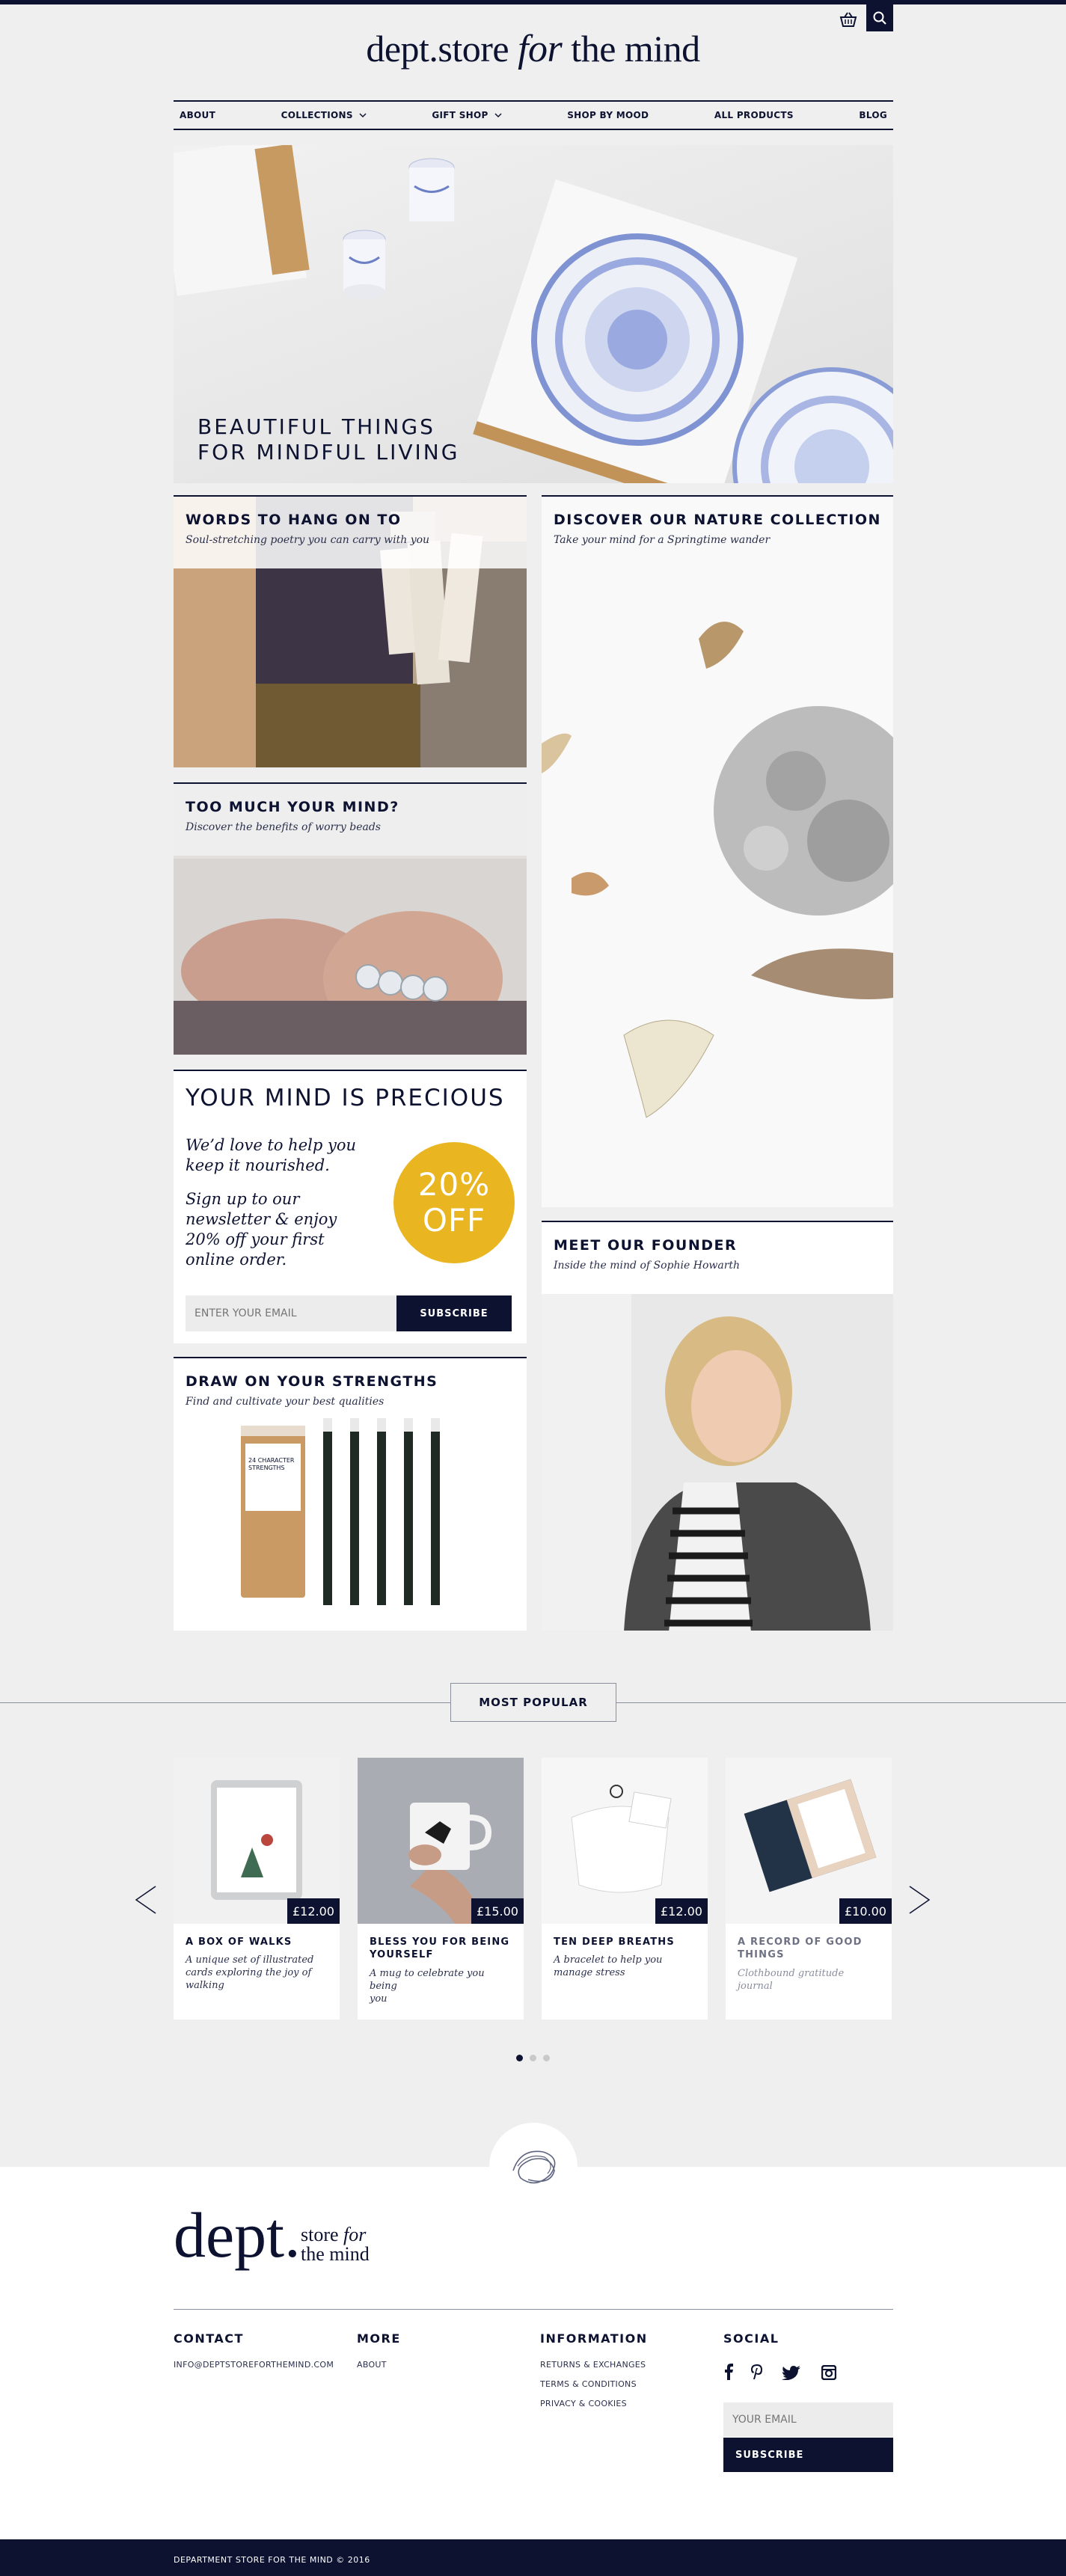 This screenshot has width=1066, height=2576. I want to click on nav-all-products-label: ALL PRODUCTS, so click(754, 115).